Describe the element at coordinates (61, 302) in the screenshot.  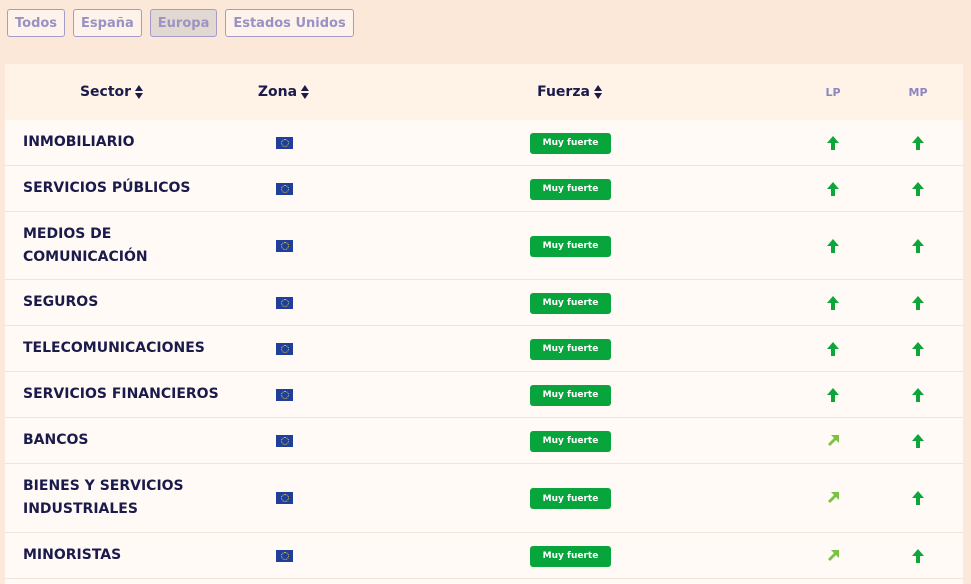
I see `sector-name: SEGUROS` at that location.